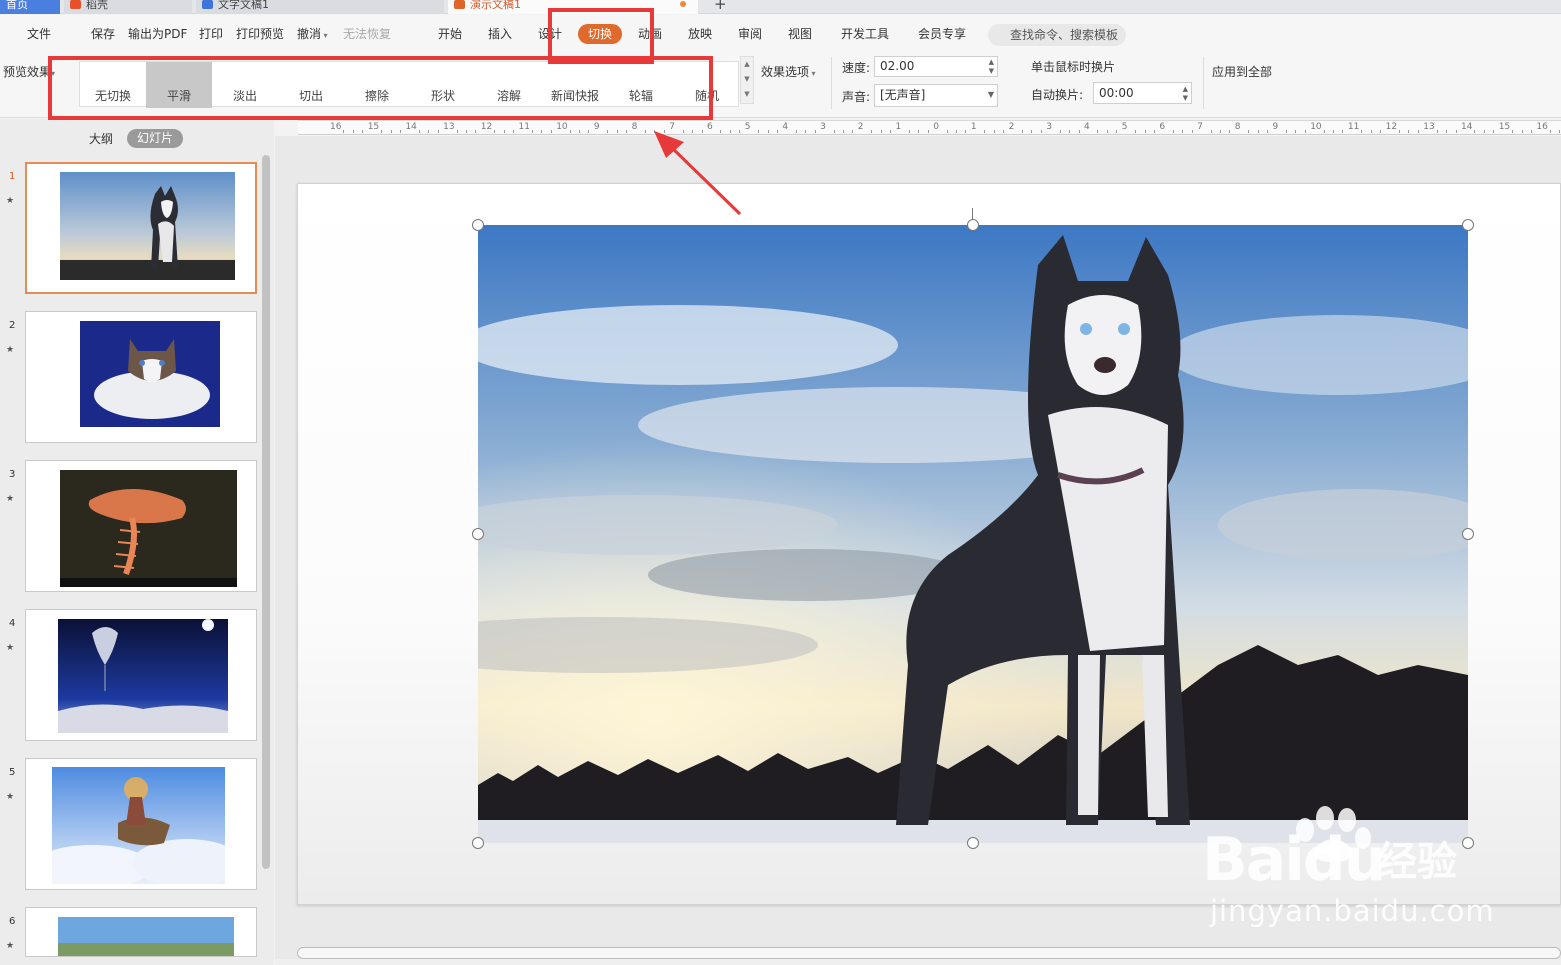 The image size is (1561, 965). What do you see at coordinates (103, 34) in the screenshot?
I see `save-button: 保存` at bounding box center [103, 34].